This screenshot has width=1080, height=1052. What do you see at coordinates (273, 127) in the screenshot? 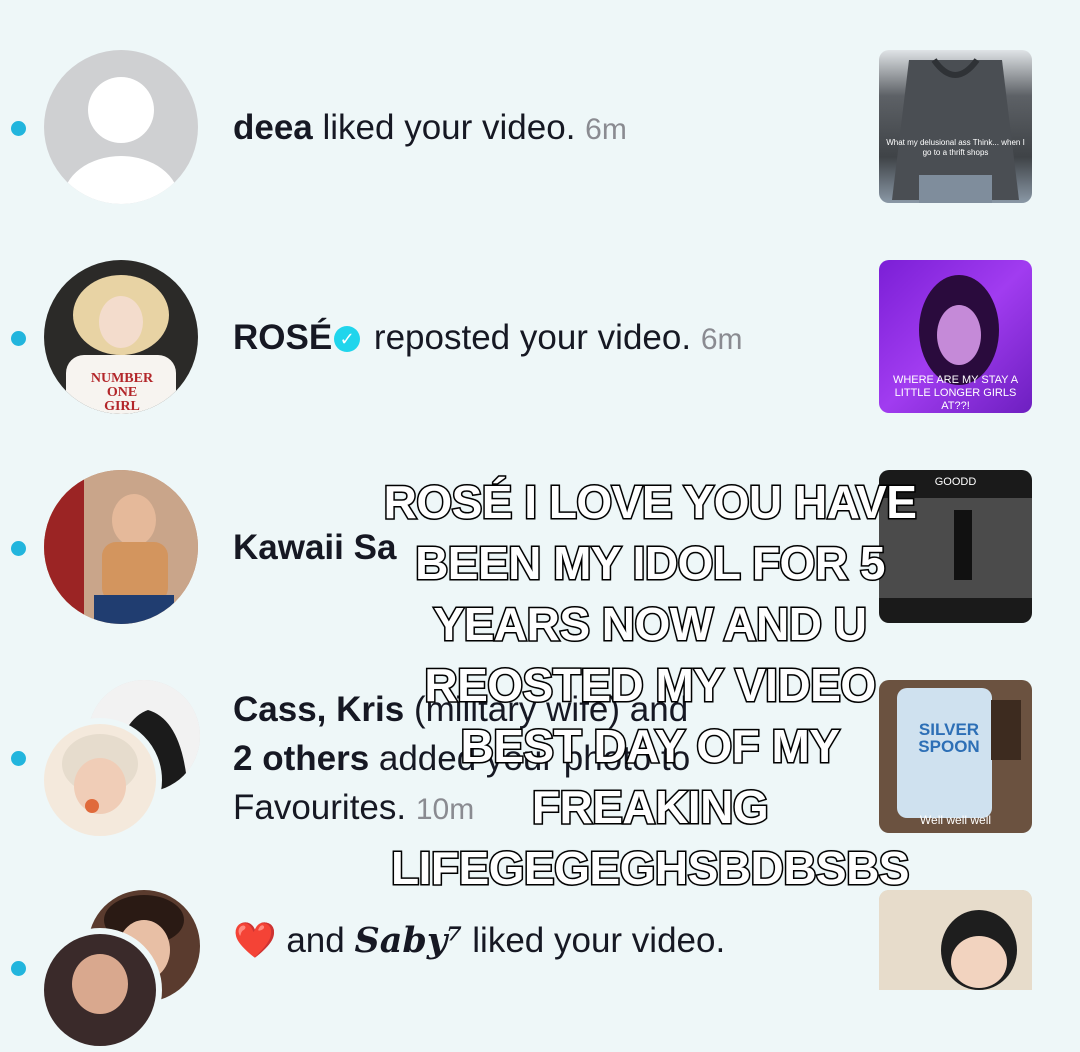
I see `username: deea` at bounding box center [273, 127].